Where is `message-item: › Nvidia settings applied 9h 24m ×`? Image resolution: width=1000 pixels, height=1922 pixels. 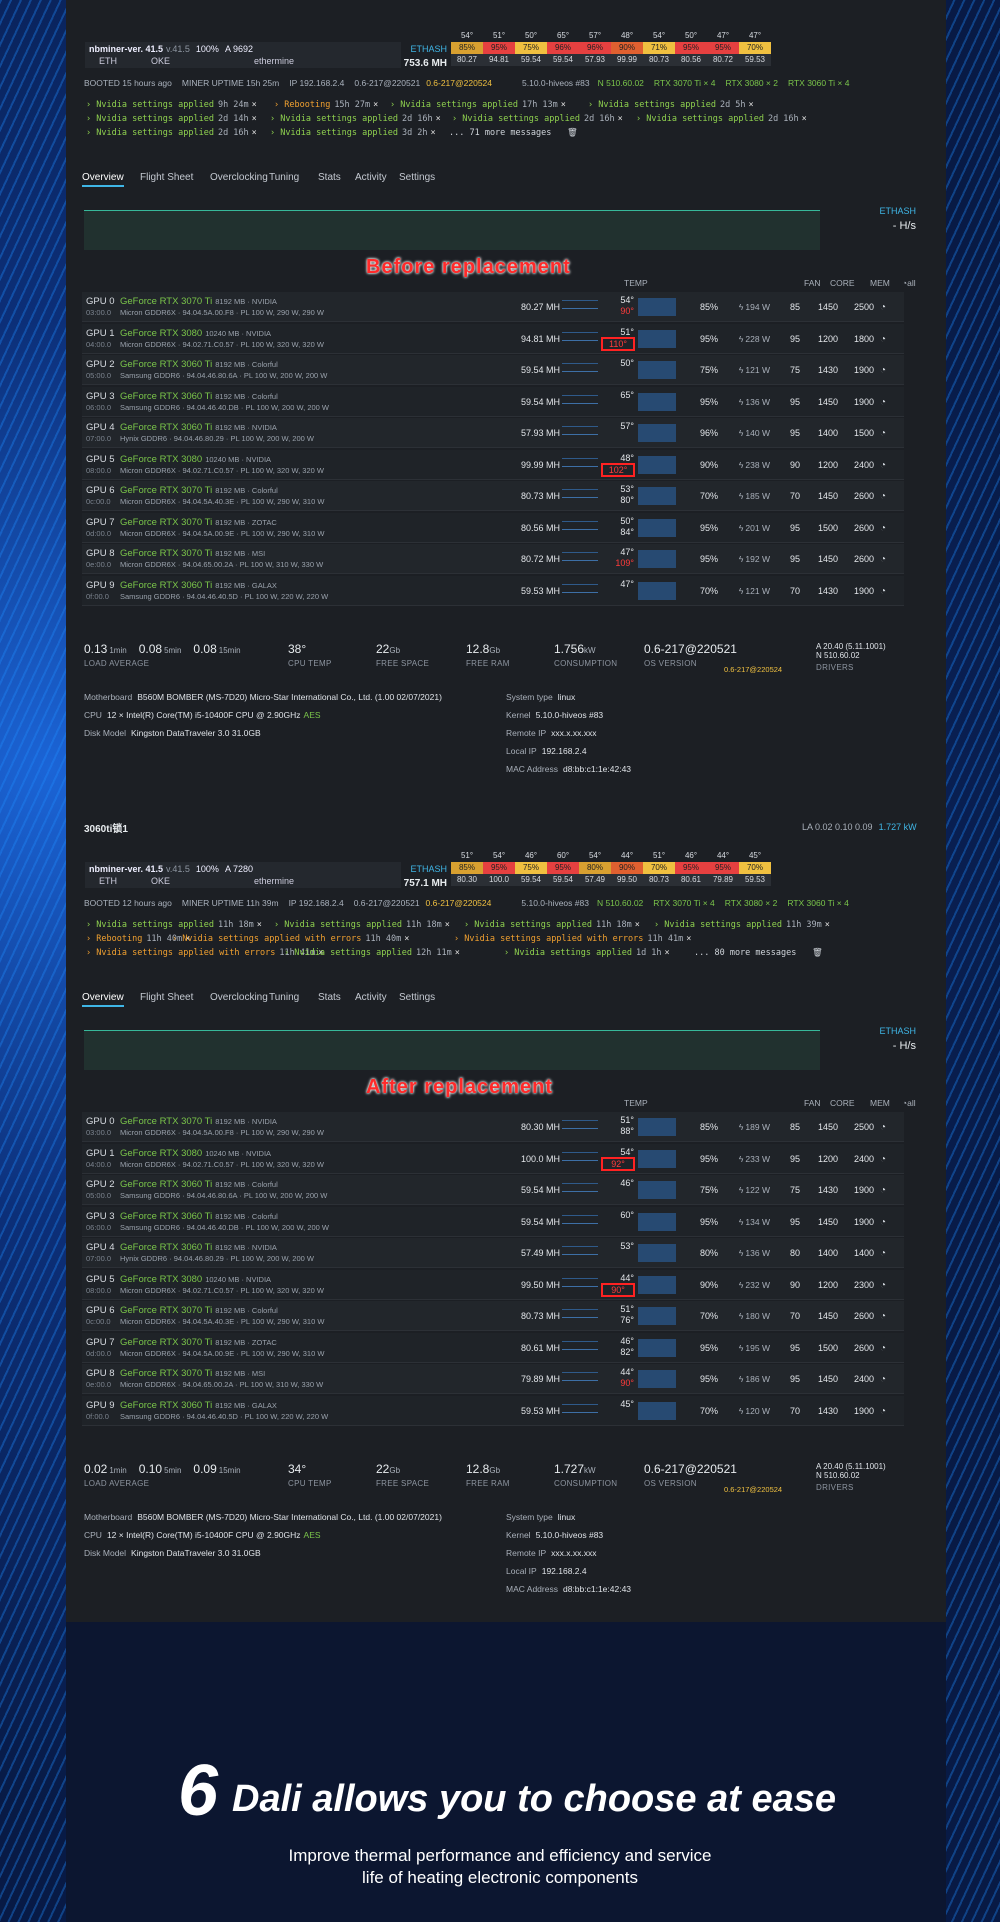 message-item: › Nvidia settings applied 9h 24m × is located at coordinates (171, 107).